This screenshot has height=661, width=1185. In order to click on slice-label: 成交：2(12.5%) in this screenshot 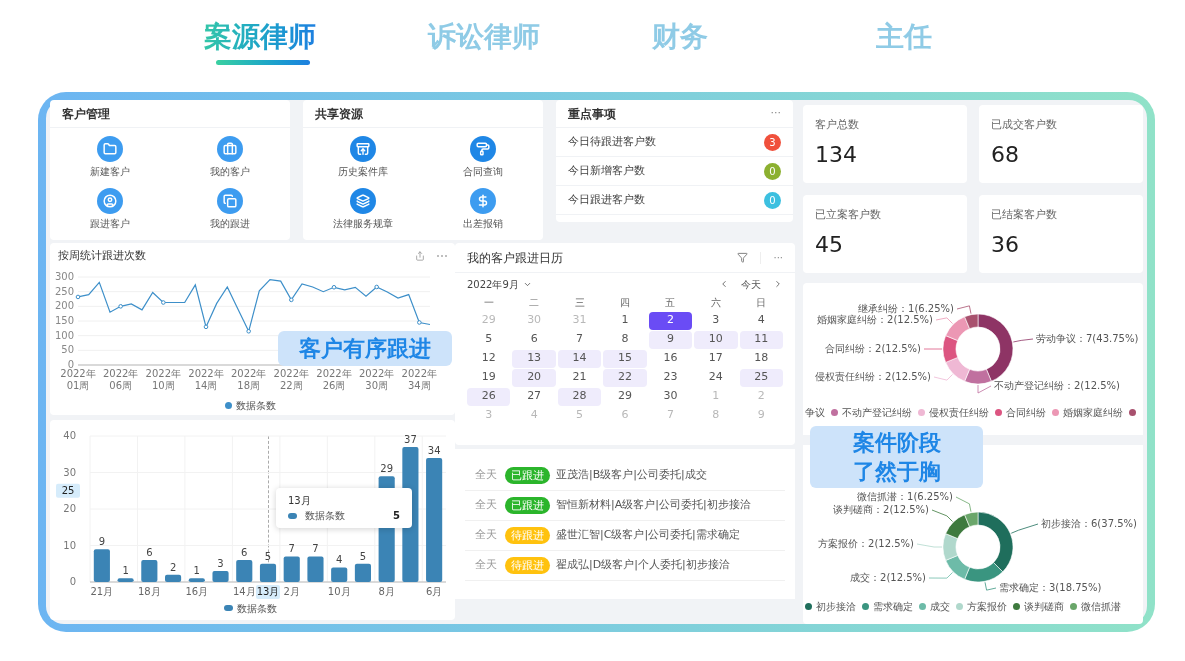, I will do `click(888, 577)`.